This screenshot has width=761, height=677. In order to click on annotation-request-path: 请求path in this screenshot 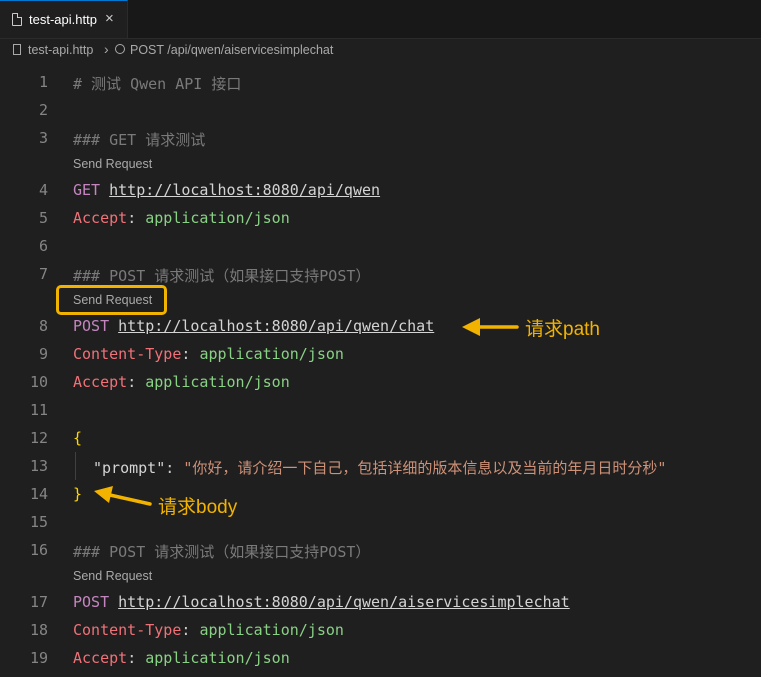, I will do `click(562, 329)`.